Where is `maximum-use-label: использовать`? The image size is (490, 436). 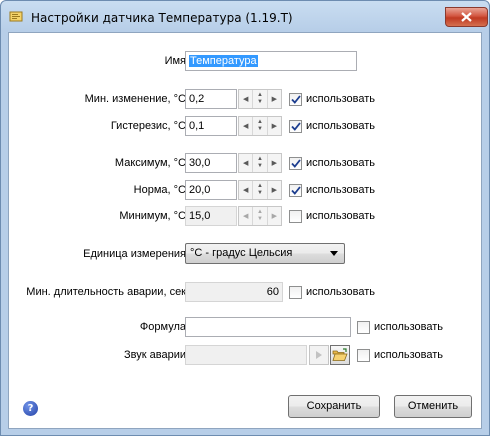 maximum-use-label: использовать is located at coordinates (341, 163).